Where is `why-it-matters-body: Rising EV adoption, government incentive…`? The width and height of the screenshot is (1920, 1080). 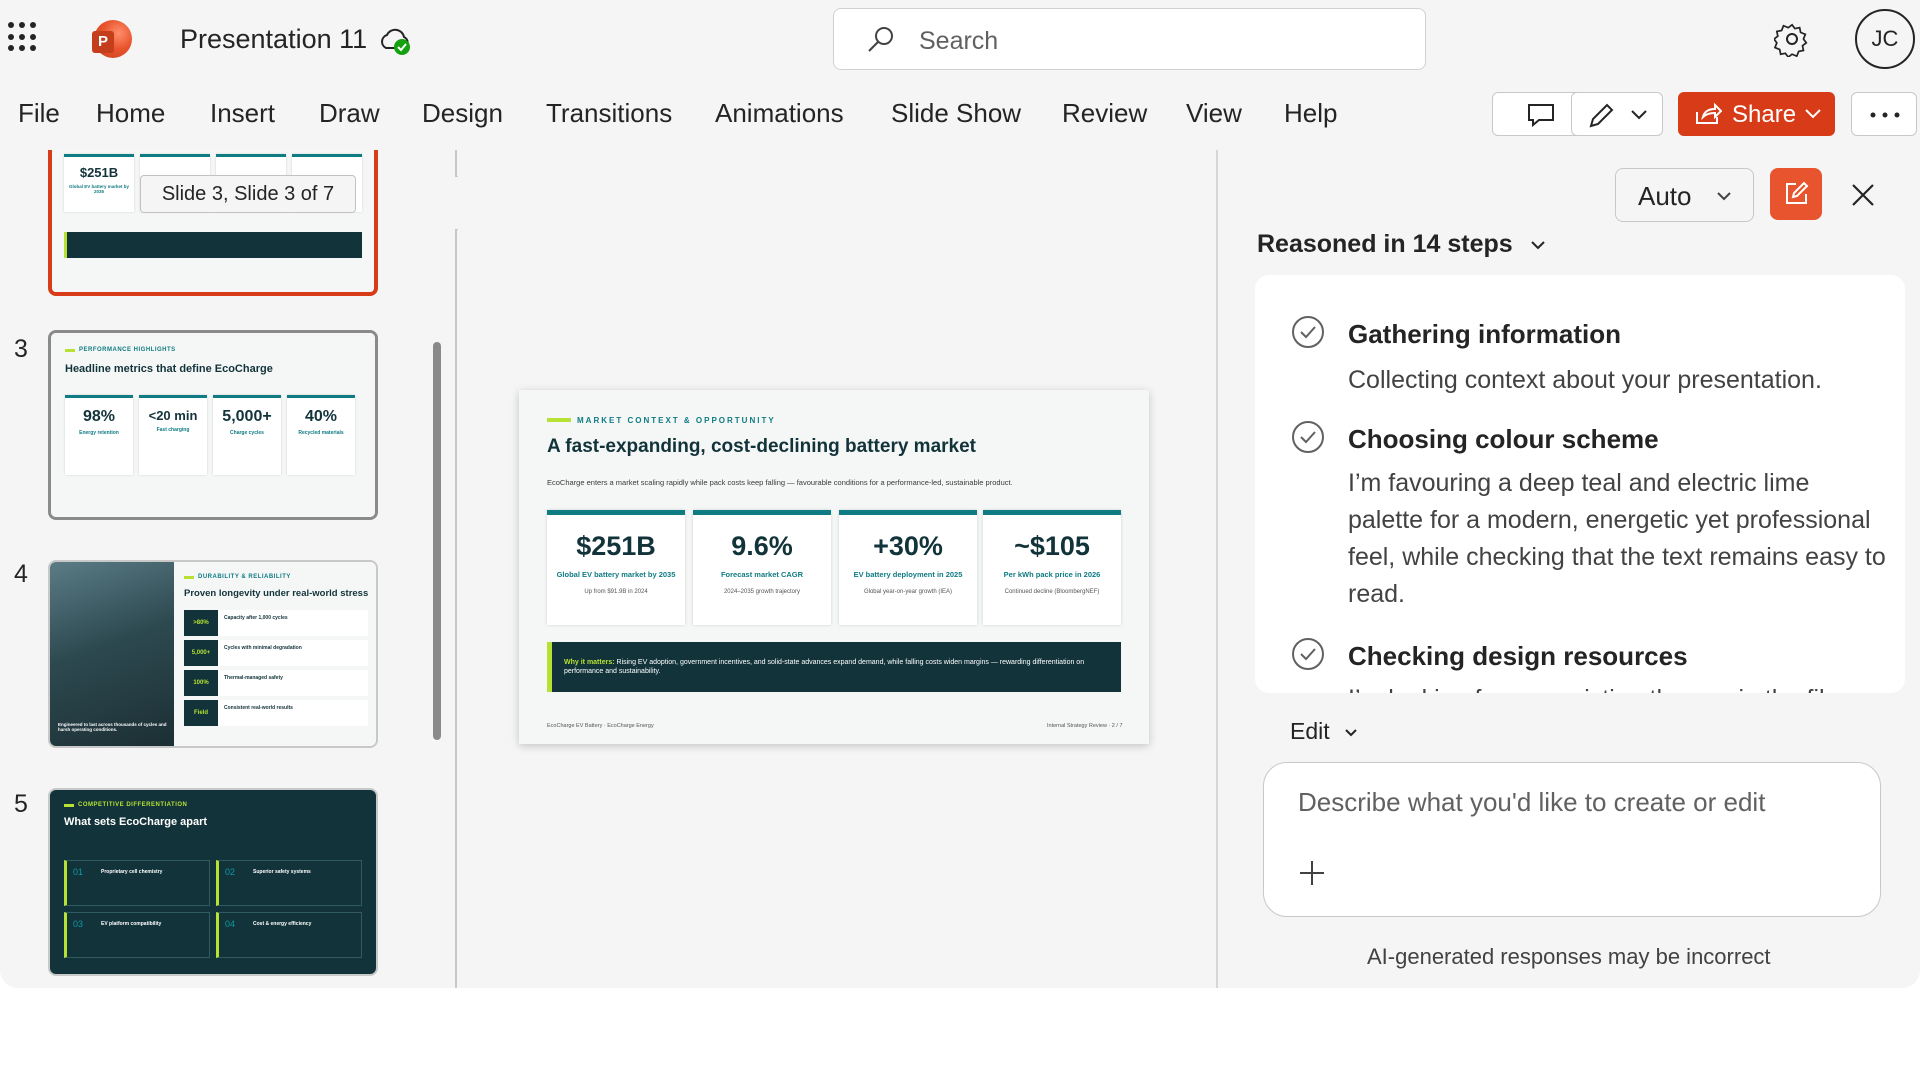 why-it-matters-body: Rising EV adoption, government incentive… is located at coordinates (824, 667).